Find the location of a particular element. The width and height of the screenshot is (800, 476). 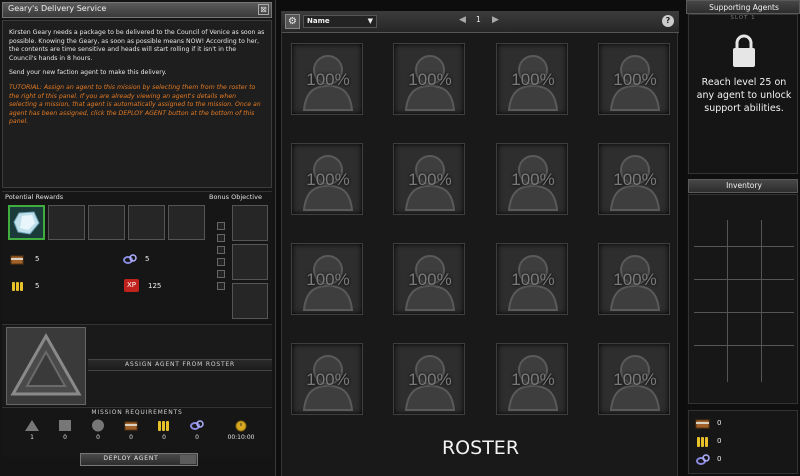

reward-ammo: 5 is located at coordinates (65, 288).